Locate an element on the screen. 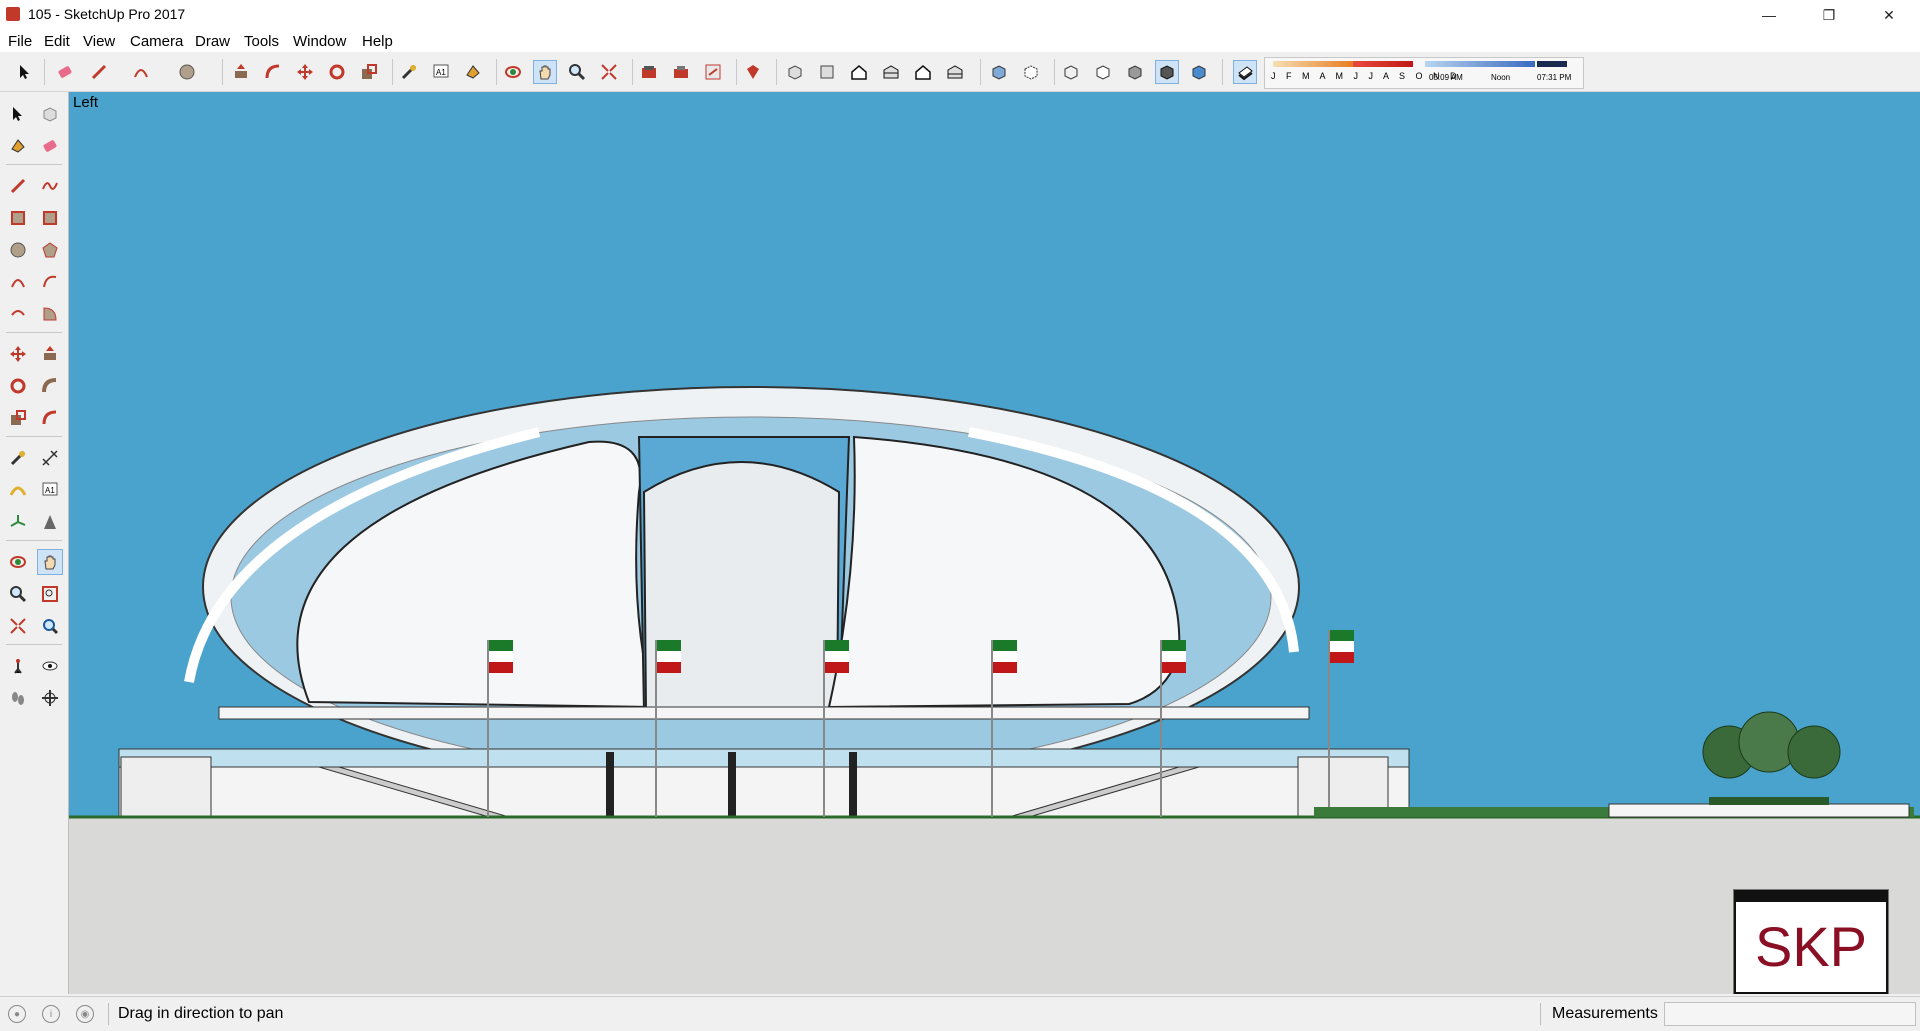 This screenshot has height=1031, width=1920. look-around-icon is located at coordinates (50, 666).